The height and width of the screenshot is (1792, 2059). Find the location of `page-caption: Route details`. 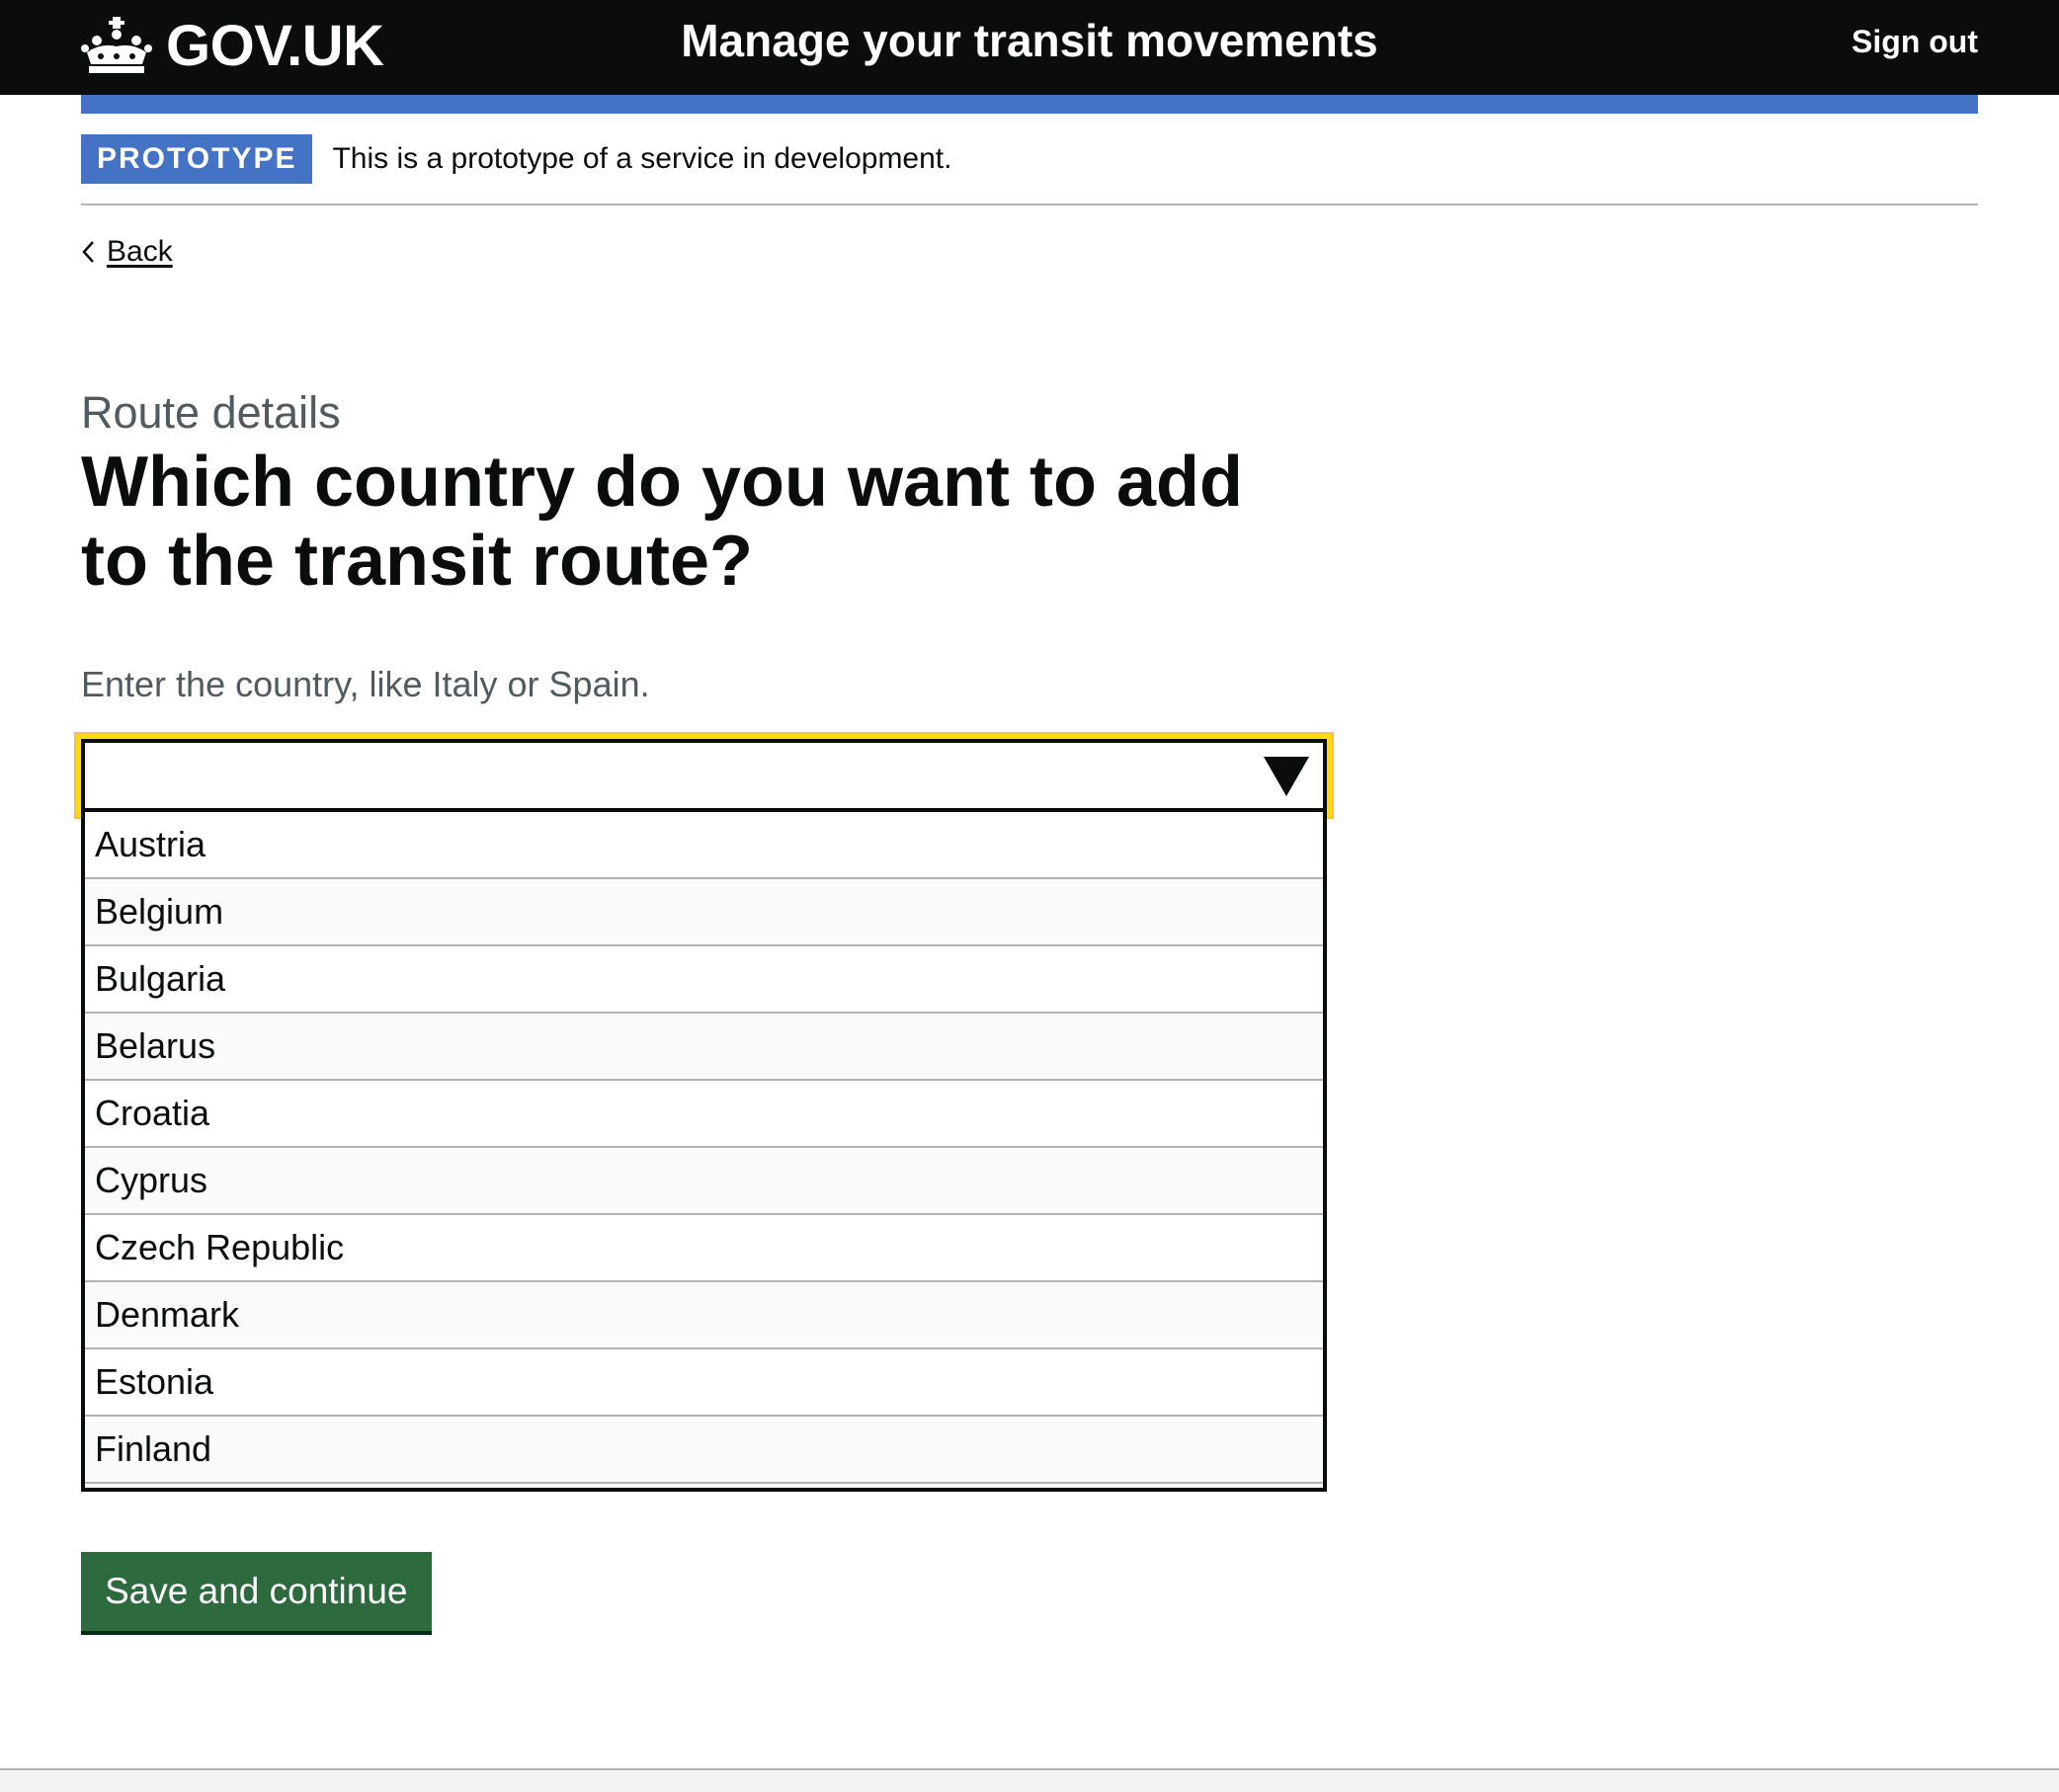

page-caption: Route details is located at coordinates (211, 412).